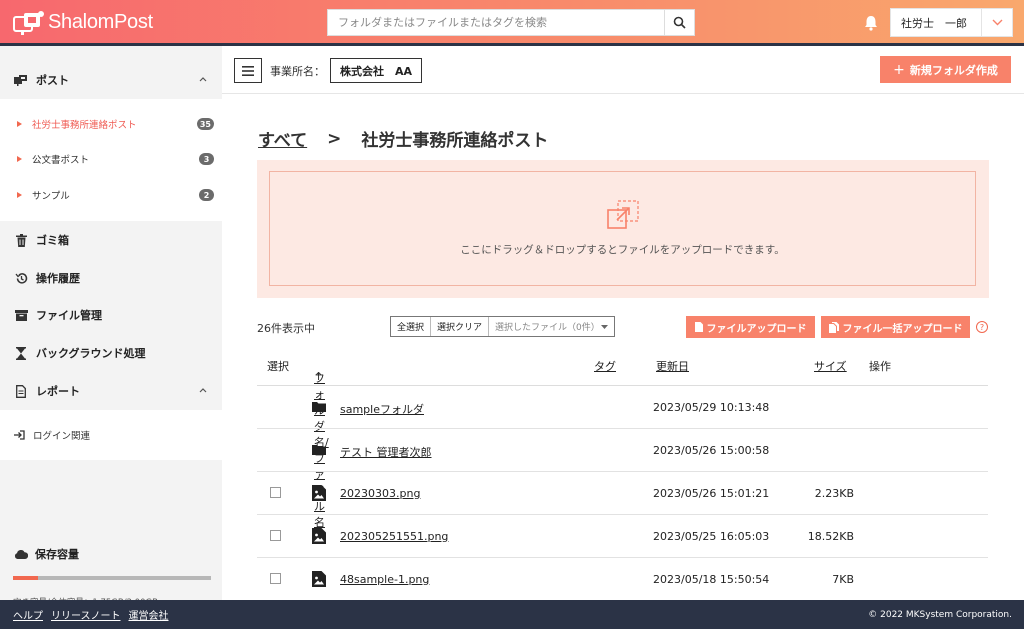 The height and width of the screenshot is (629, 1024). I want to click on app-header: ShalomPost 社労士 一郎, so click(512, 23).